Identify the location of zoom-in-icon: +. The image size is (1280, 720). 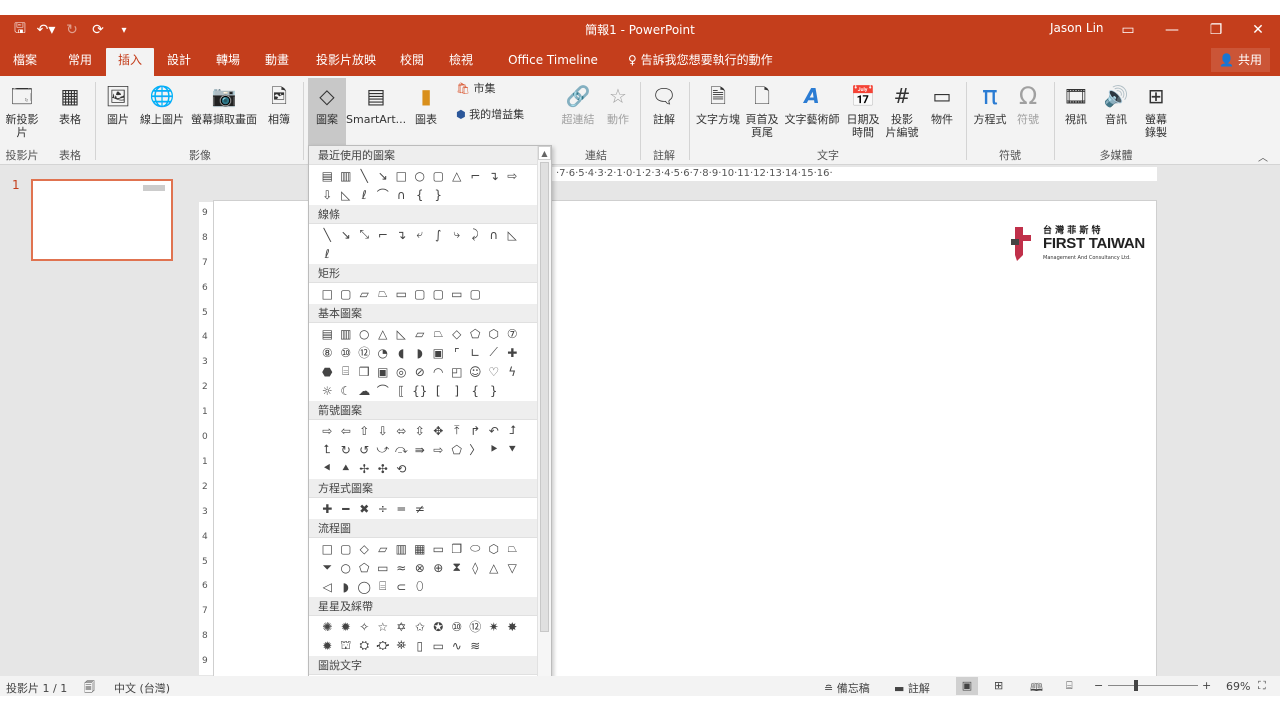
(1206, 685).